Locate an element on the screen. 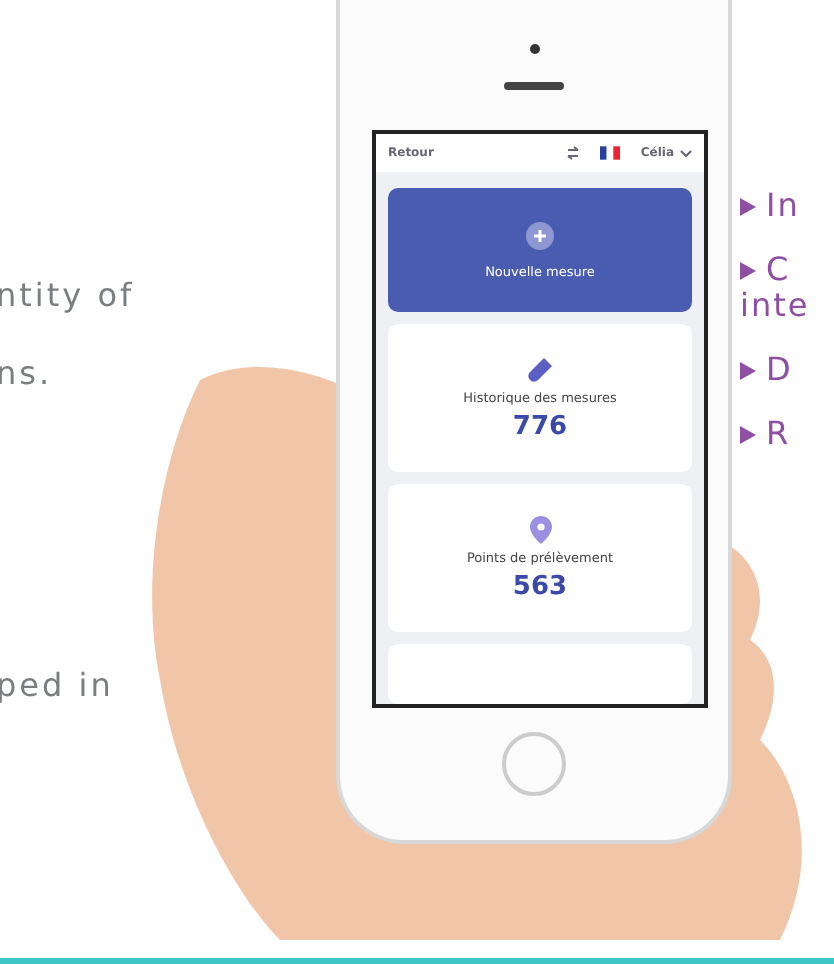 The image size is (834, 964). sync-icon is located at coordinates (573, 153).